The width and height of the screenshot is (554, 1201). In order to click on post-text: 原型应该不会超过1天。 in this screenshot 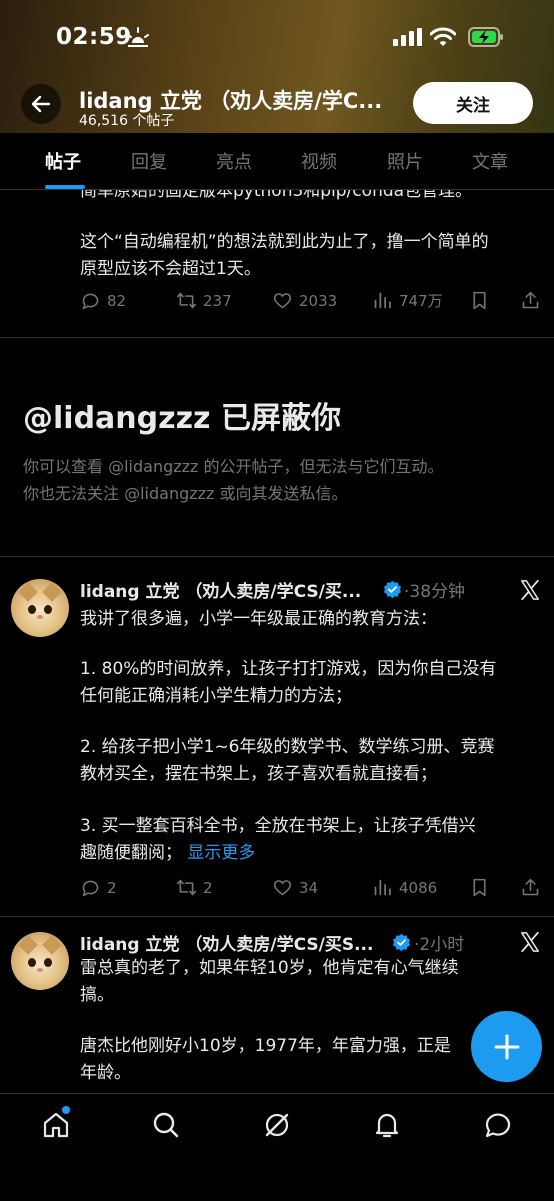, I will do `click(170, 269)`.